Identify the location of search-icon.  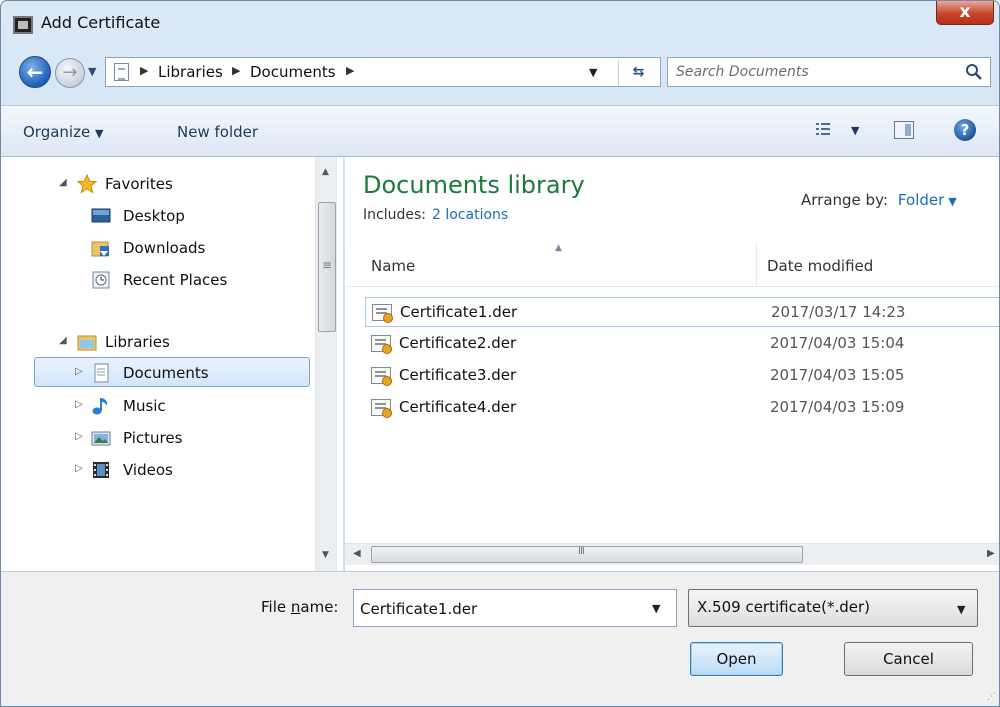
(974, 72).